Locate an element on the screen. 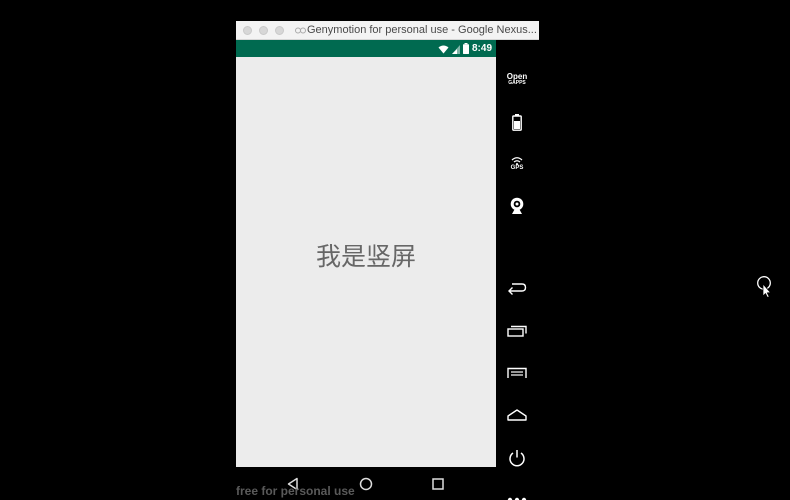 The image size is (790, 500). more-button is located at coordinates (517, 493).